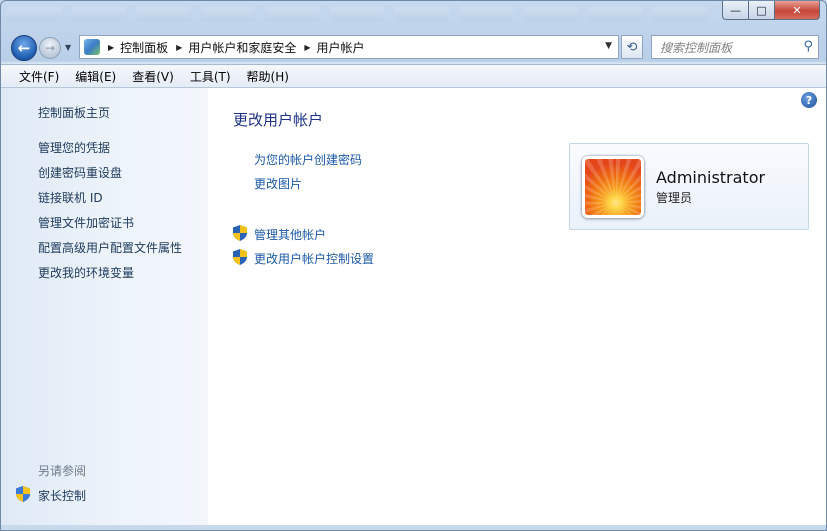  I want to click on back-arrow-icon: ←, so click(24, 48).